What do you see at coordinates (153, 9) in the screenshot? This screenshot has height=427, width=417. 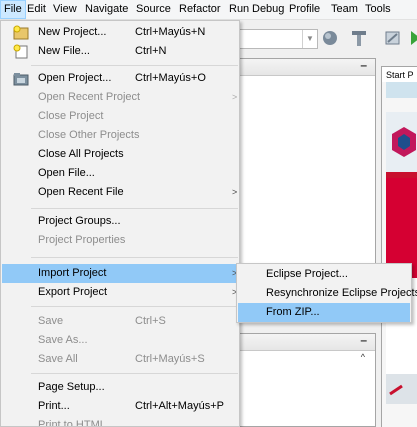 I see `menu-source: Source` at bounding box center [153, 9].